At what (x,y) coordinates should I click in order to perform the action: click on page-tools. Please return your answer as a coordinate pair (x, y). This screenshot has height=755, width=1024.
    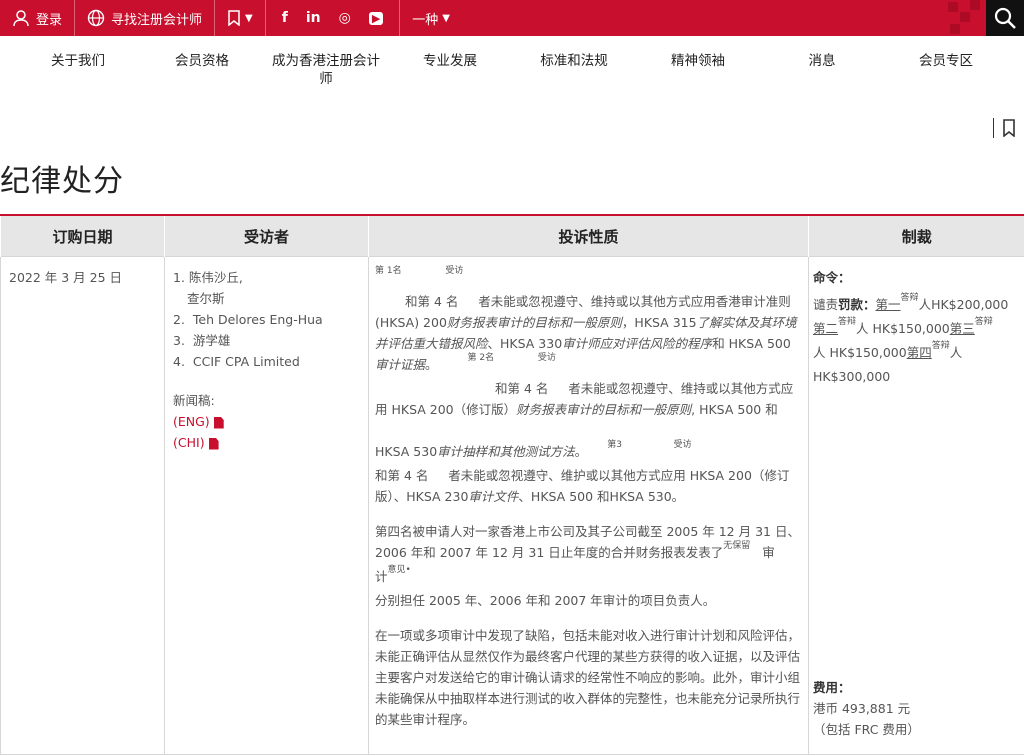
    Looking at the image, I should click on (512, 133).